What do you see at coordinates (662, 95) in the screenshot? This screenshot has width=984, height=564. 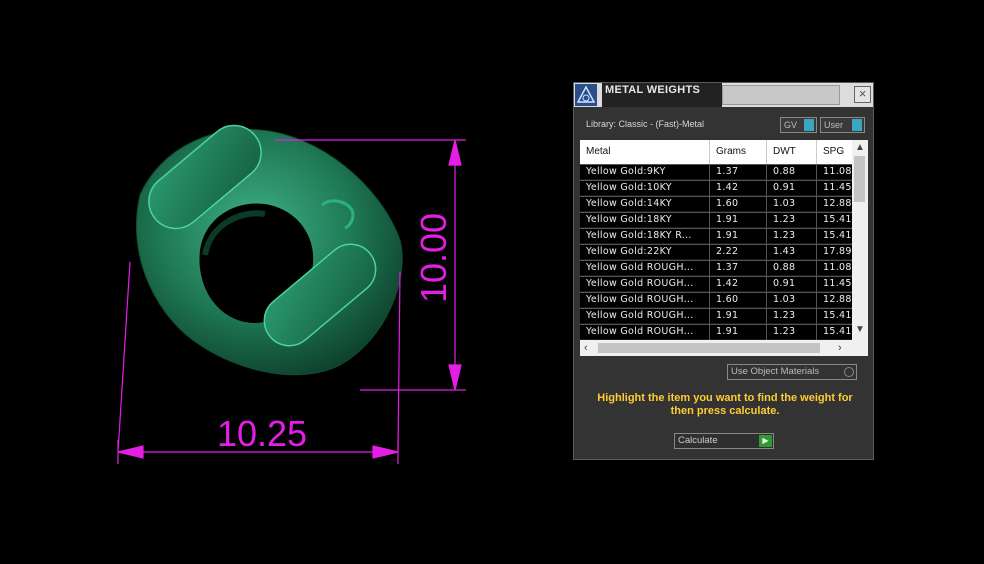 I see `panel-title: METAL WEIGHTS` at bounding box center [662, 95].